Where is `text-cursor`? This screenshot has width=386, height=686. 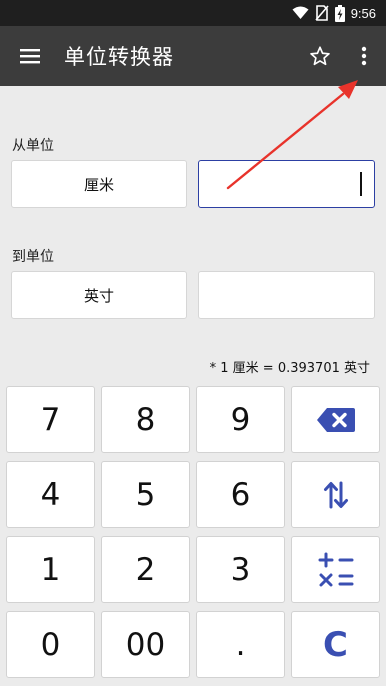 text-cursor is located at coordinates (361, 184).